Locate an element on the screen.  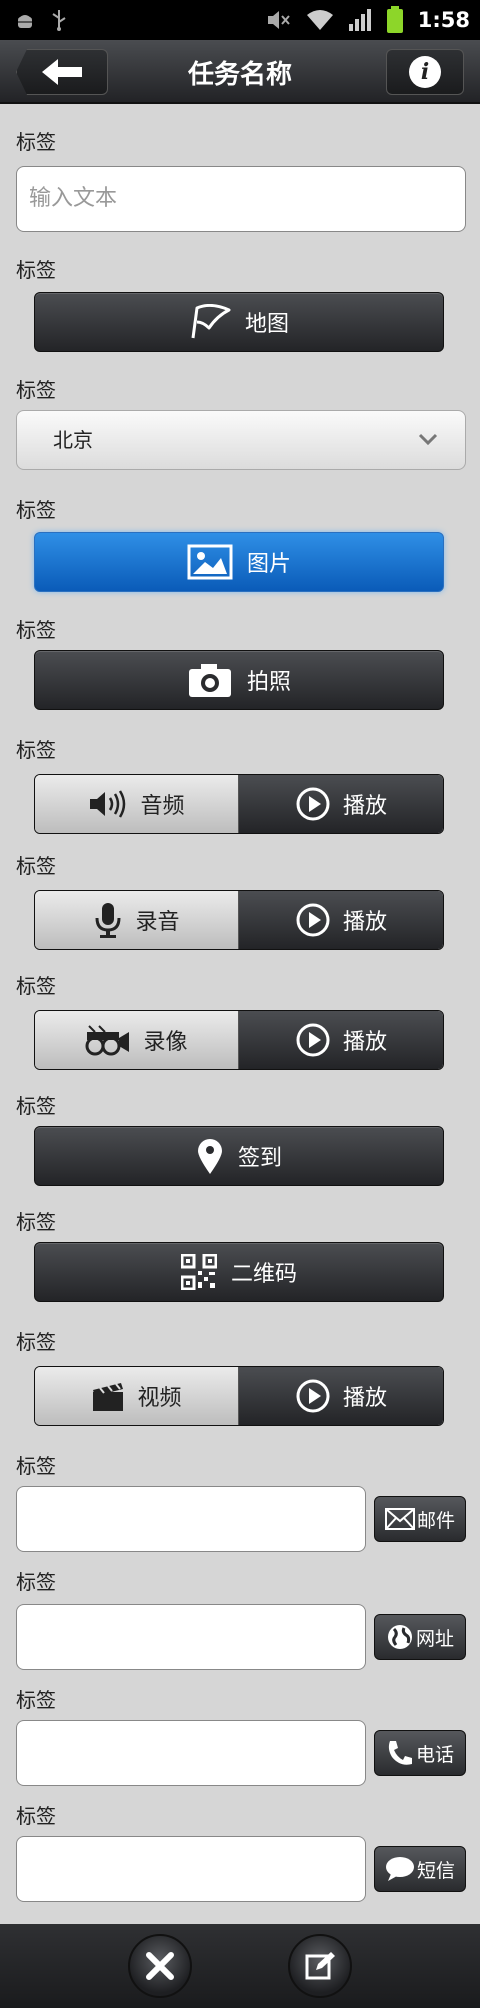
location-pin-icon is located at coordinates (210, 1156).